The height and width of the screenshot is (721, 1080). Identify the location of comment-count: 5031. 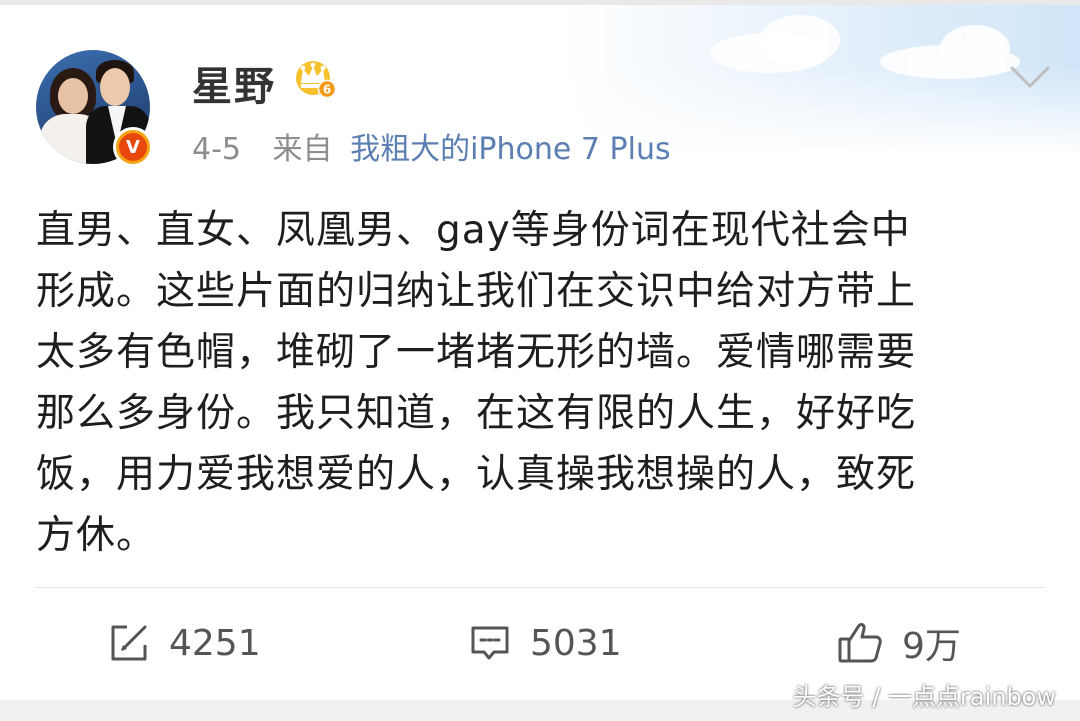
(576, 643).